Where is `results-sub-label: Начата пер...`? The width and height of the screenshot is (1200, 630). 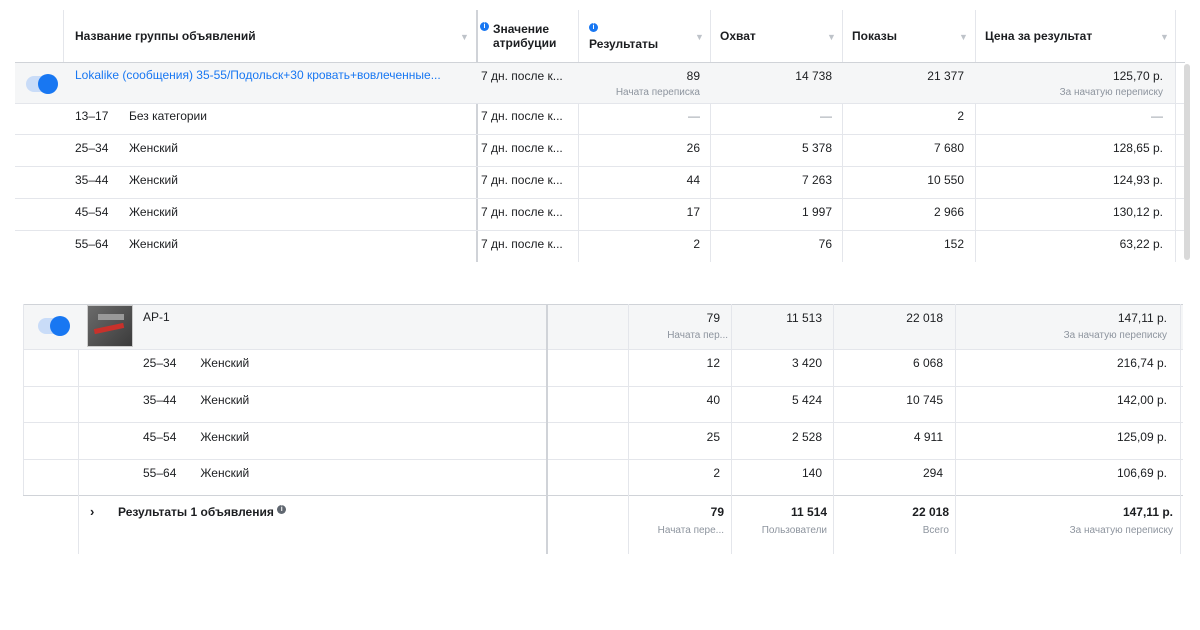 results-sub-label: Начата пер... is located at coordinates (697, 335).